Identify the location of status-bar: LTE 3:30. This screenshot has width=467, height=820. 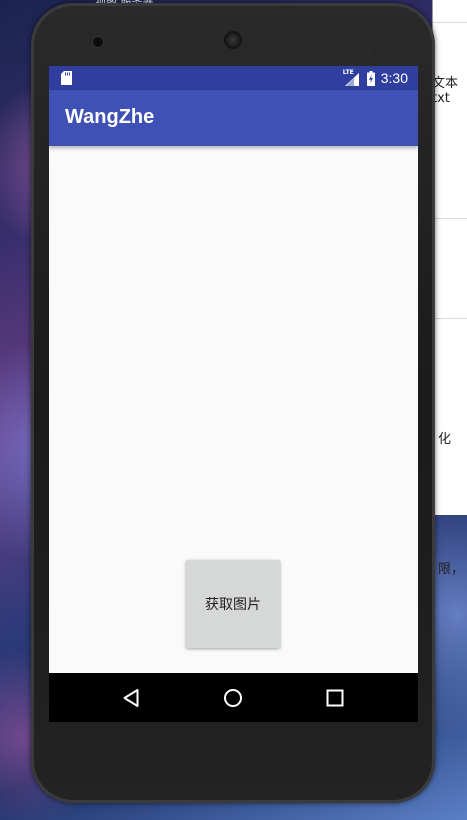
(233, 78).